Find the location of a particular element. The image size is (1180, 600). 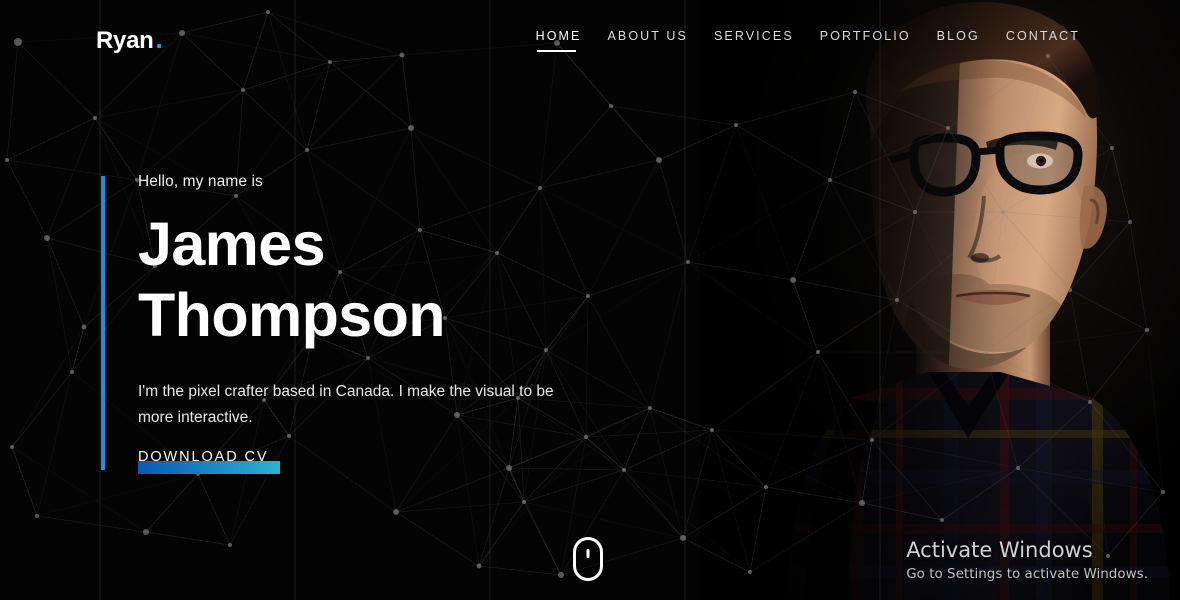

scroll-wheel-dot is located at coordinates (588, 553).